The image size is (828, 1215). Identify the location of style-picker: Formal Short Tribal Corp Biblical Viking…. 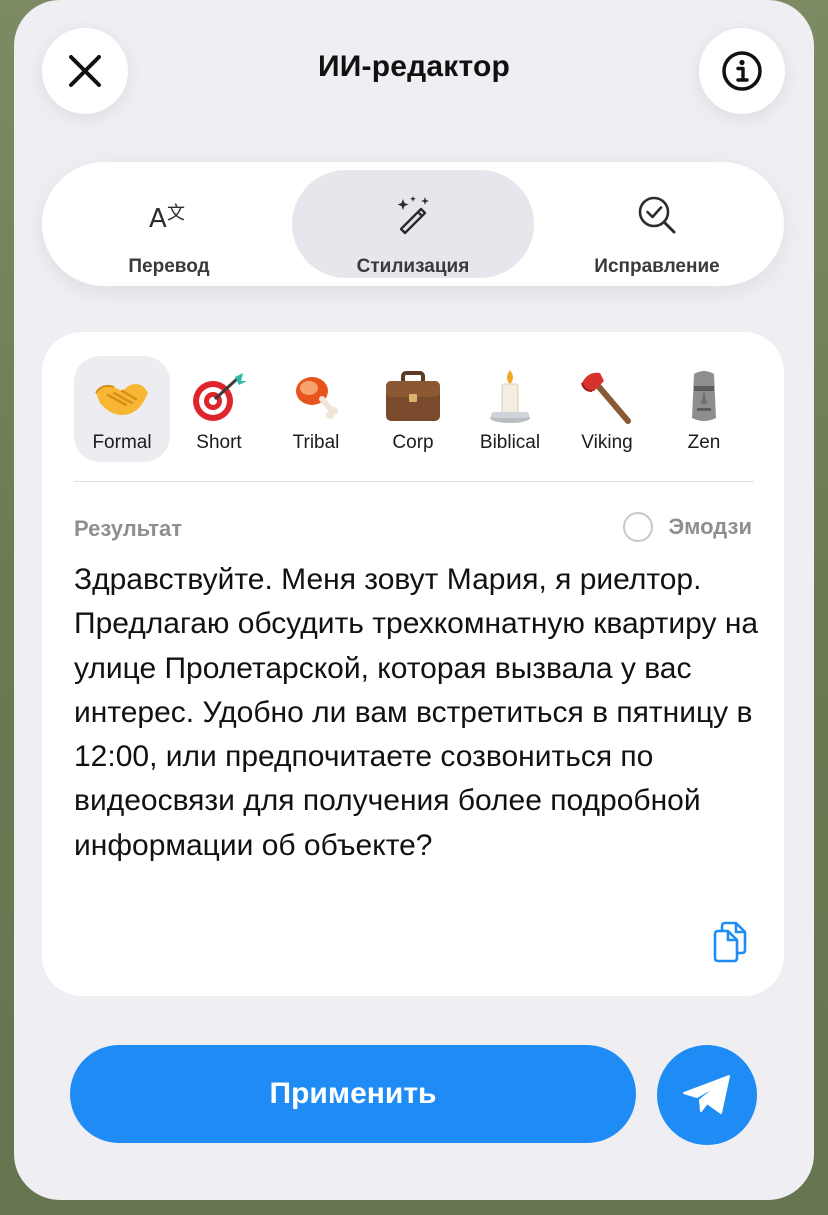
(414, 409).